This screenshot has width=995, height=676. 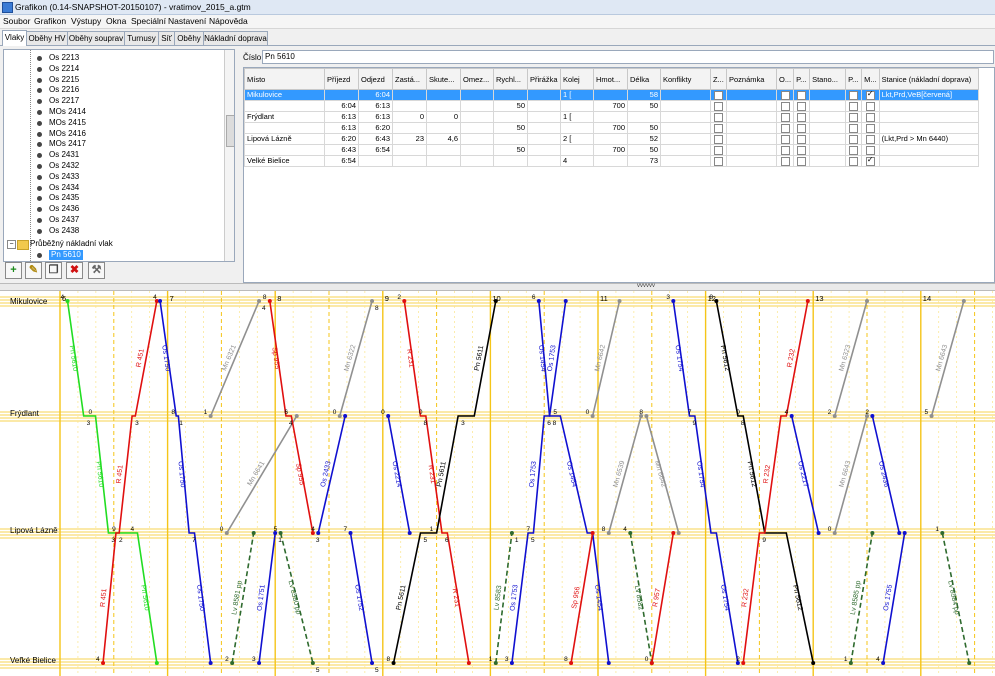 What do you see at coordinates (628, 57) in the screenshot?
I see `cislo-field: Pn 5610` at bounding box center [628, 57].